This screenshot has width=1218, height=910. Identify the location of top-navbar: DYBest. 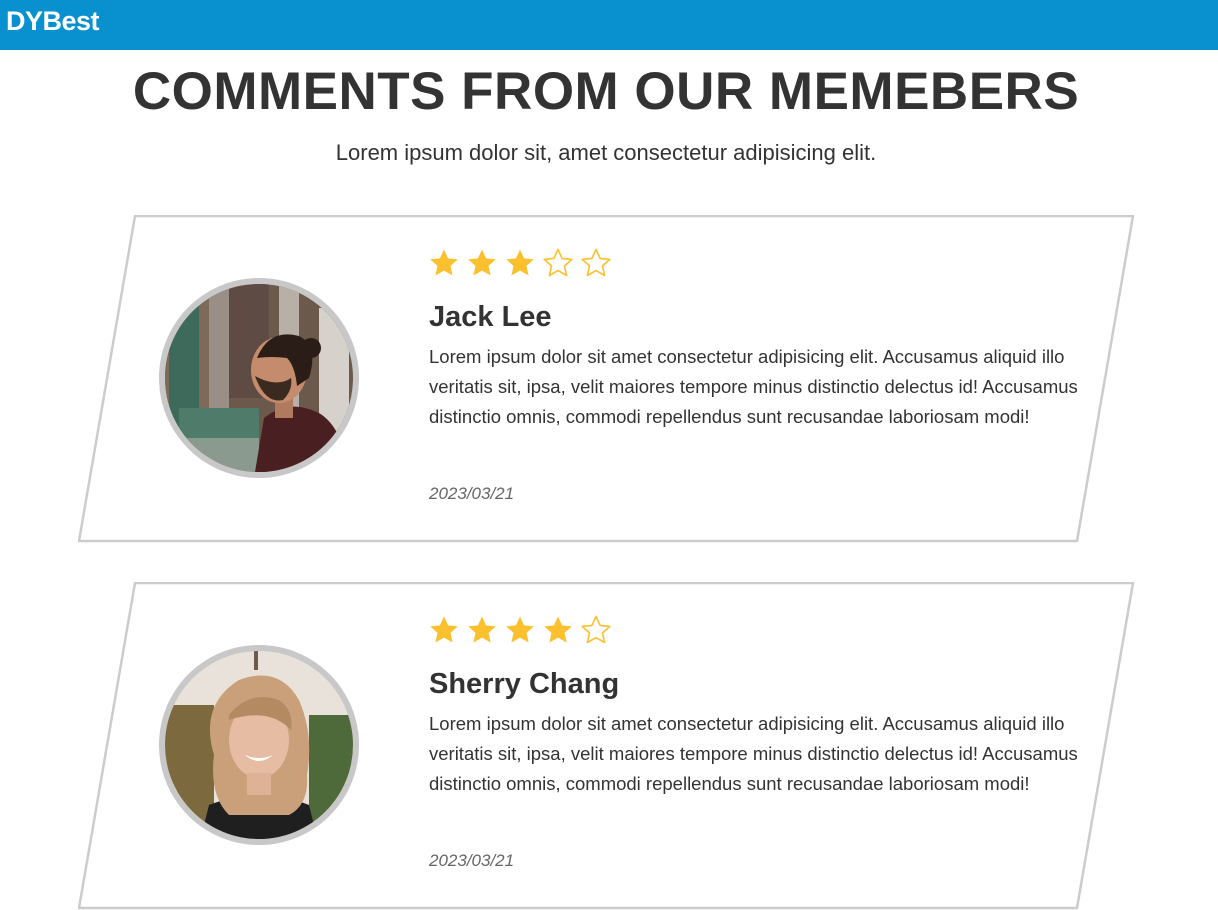
(609, 25).